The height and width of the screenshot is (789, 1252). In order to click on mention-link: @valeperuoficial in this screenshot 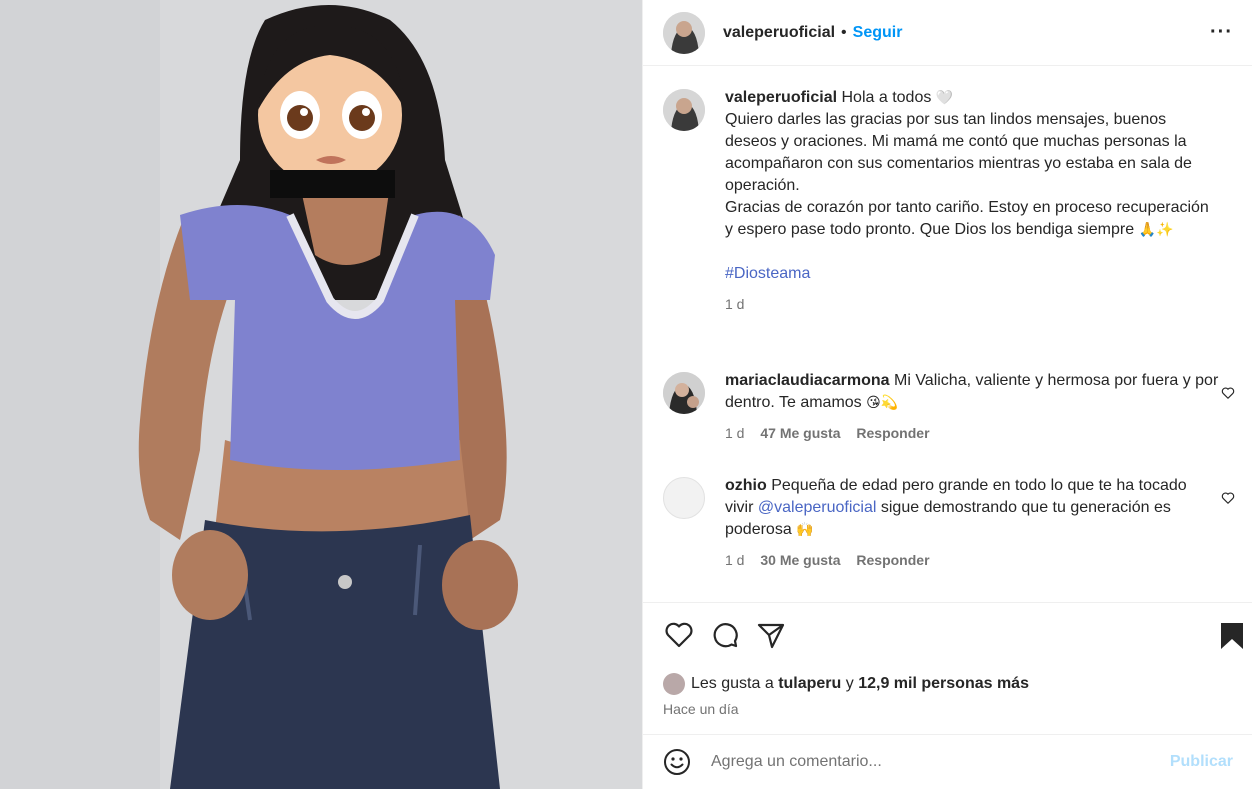, I will do `click(817, 507)`.